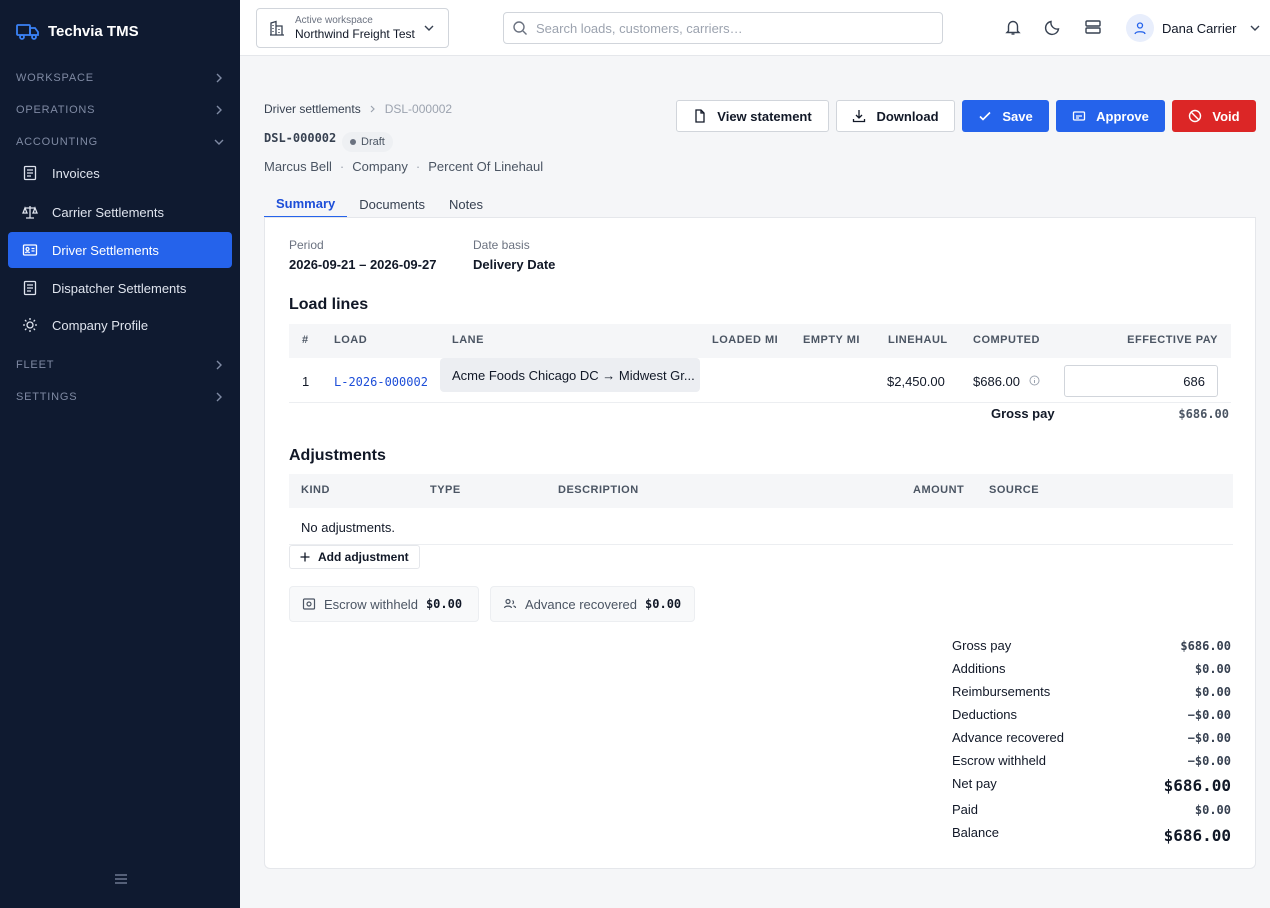  I want to click on column-header: EMPTY MI, so click(831, 340).